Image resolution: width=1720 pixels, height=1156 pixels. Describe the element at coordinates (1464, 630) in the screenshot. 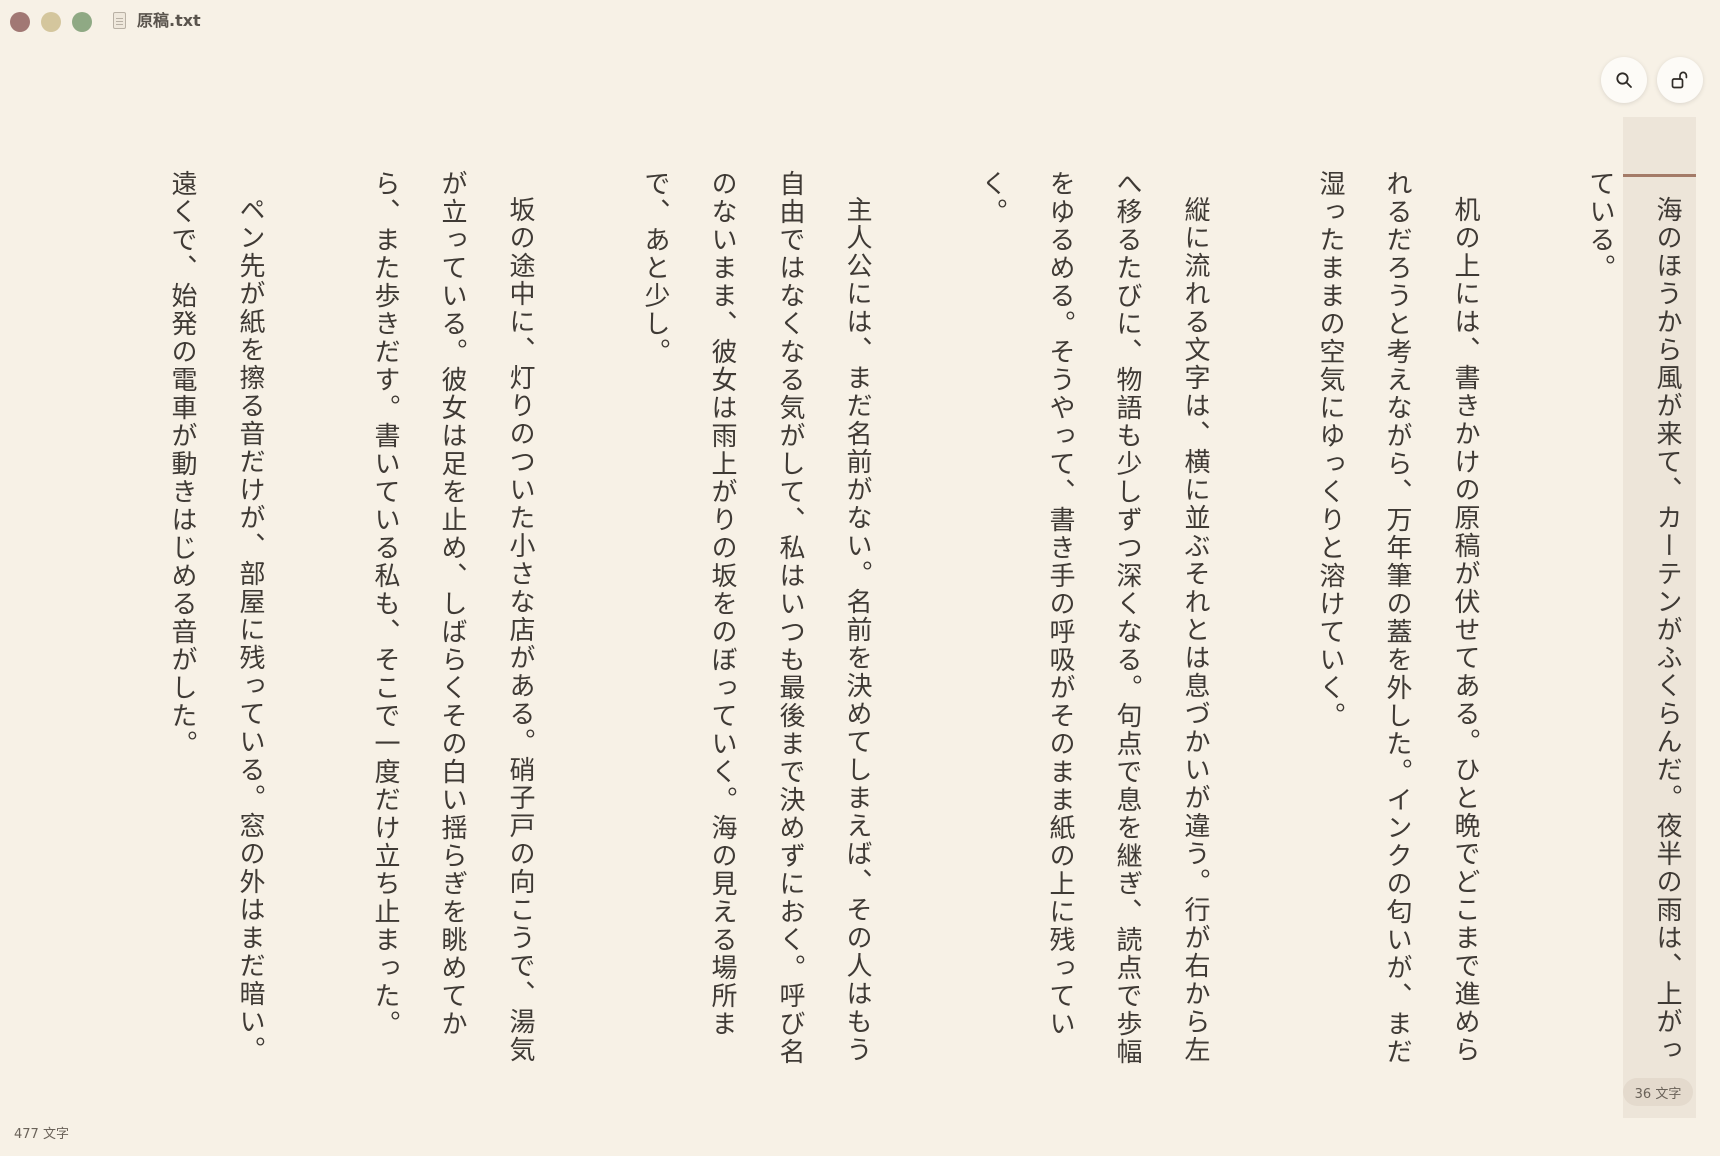

I see `text-column: 机の上には、書きかけの原稿が伏せてある。ひと晩でどこまで進めら` at that location.